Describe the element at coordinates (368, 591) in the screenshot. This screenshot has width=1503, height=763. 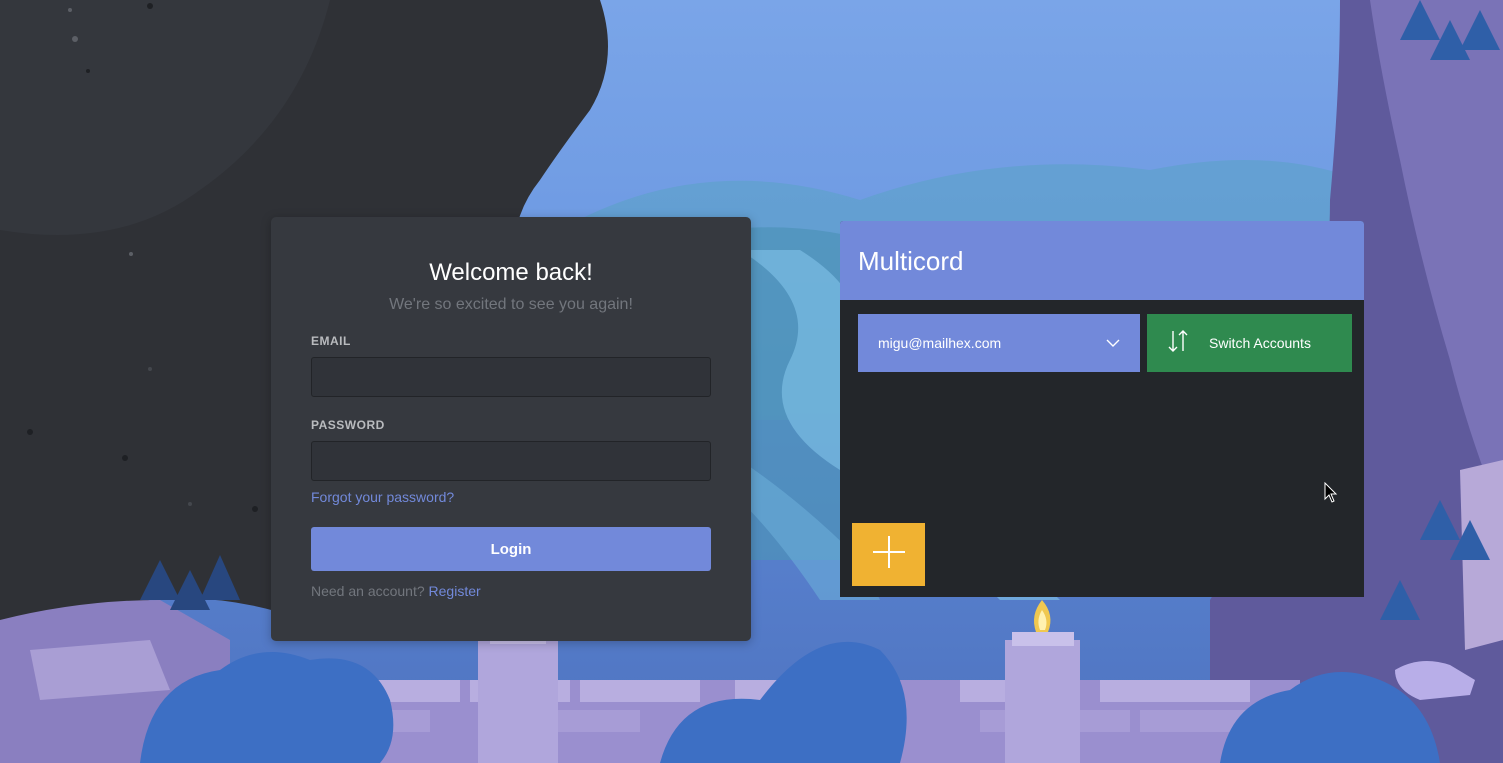
I see `register-prompt: Need an account?` at that location.